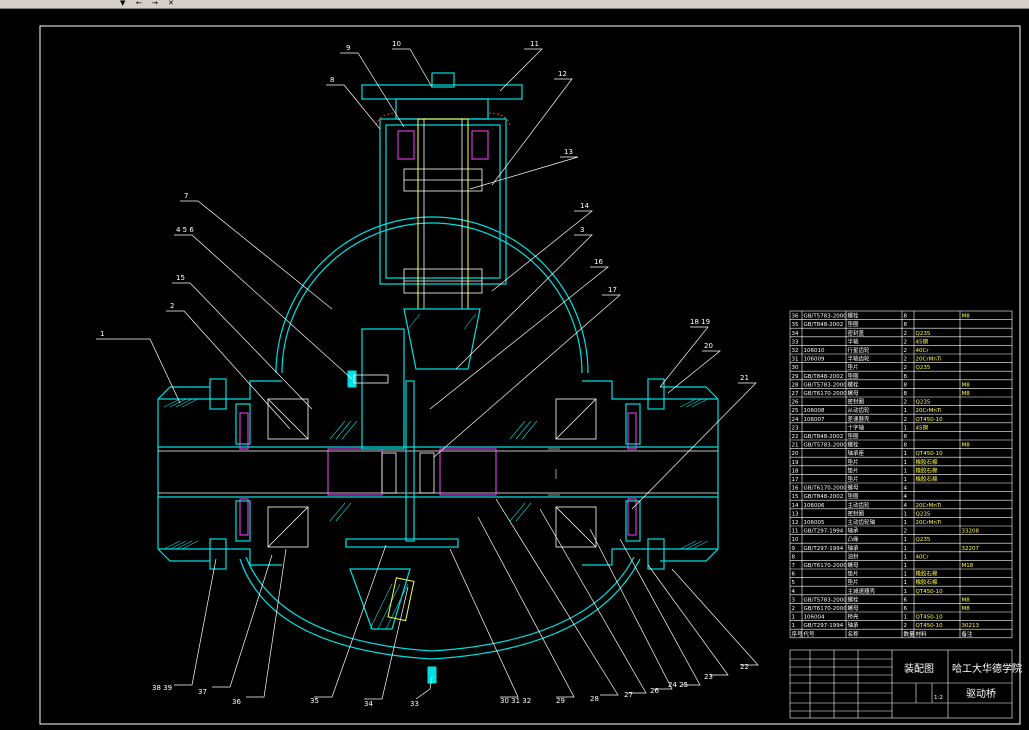 Image resolution: width=1029 pixels, height=730 pixels. I want to click on close-icon: ✕, so click(171, 3).